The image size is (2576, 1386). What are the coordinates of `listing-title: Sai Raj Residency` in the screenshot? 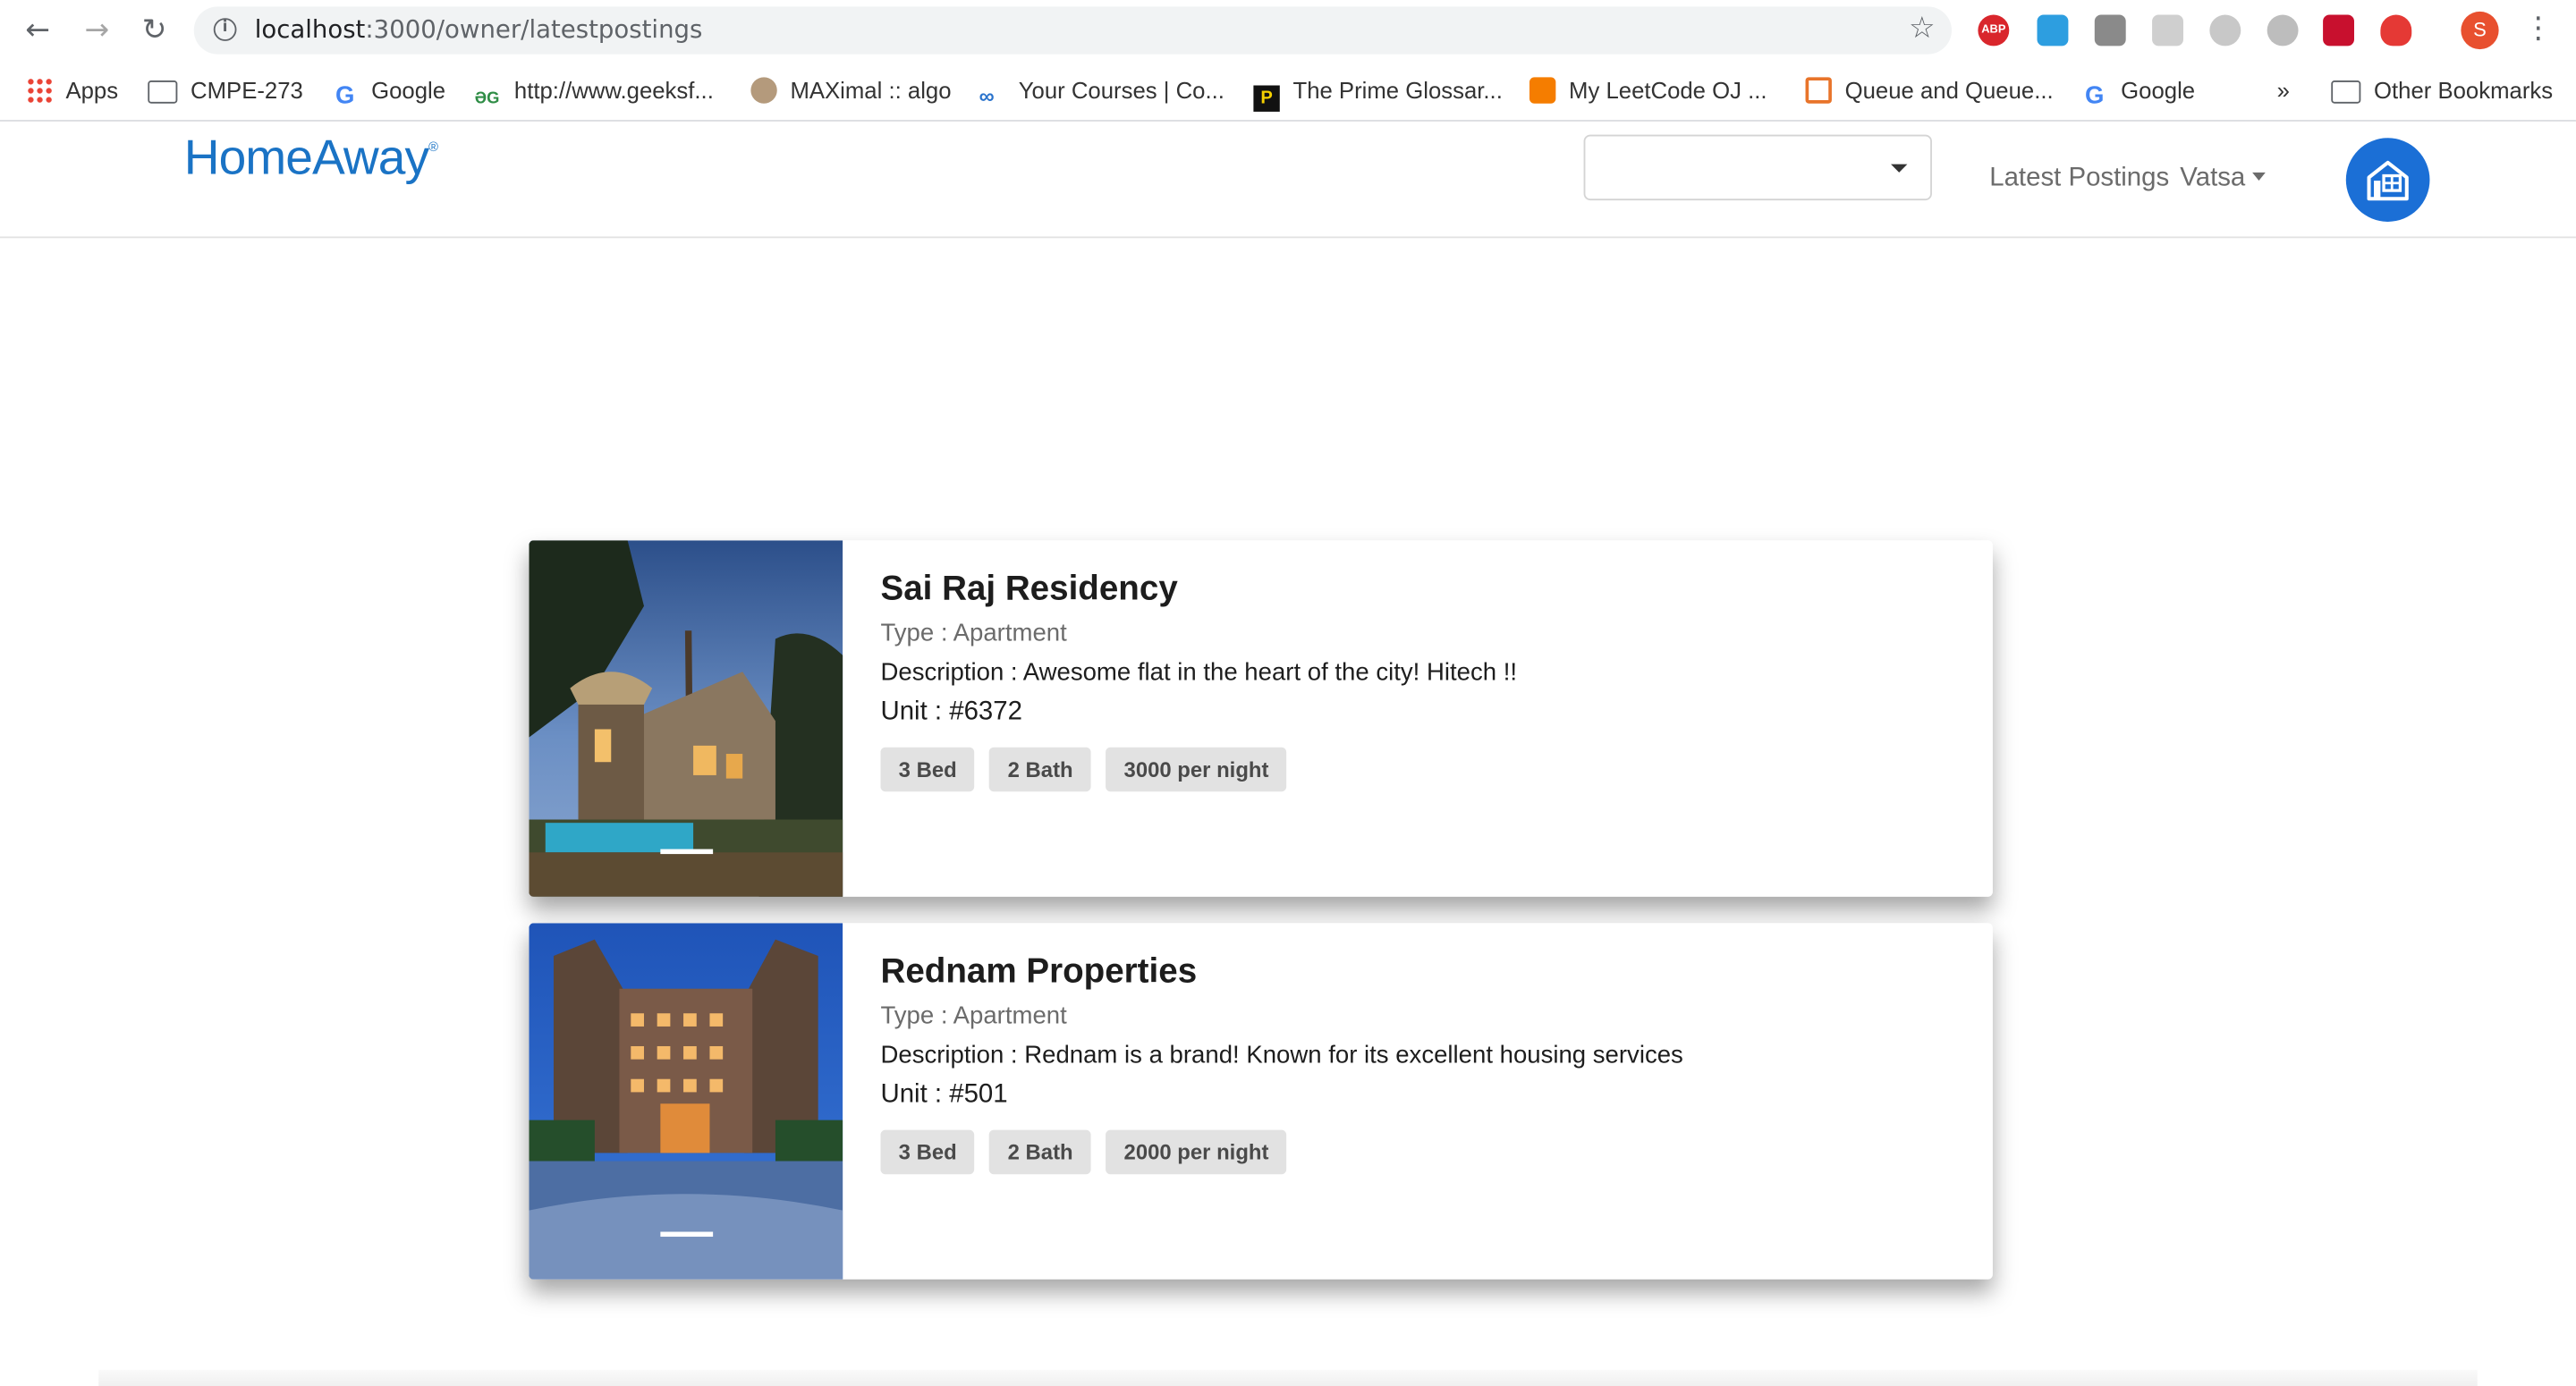 It's located at (1428, 589).